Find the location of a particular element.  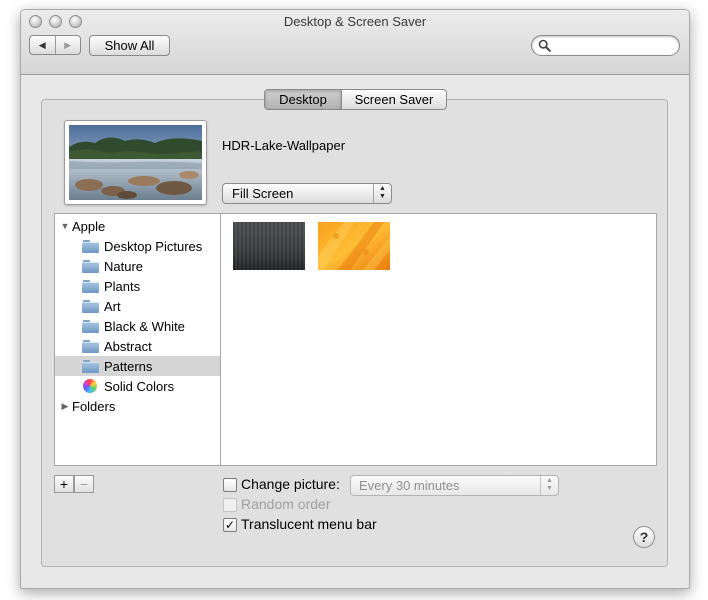

search-field is located at coordinates (605, 45).